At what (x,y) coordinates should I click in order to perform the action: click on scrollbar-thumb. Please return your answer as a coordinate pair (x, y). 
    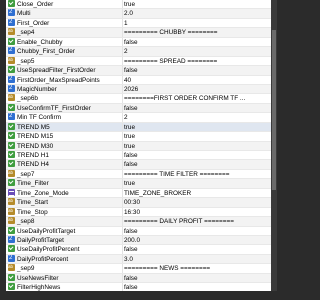
    Looking at the image, I should click on (274, 110).